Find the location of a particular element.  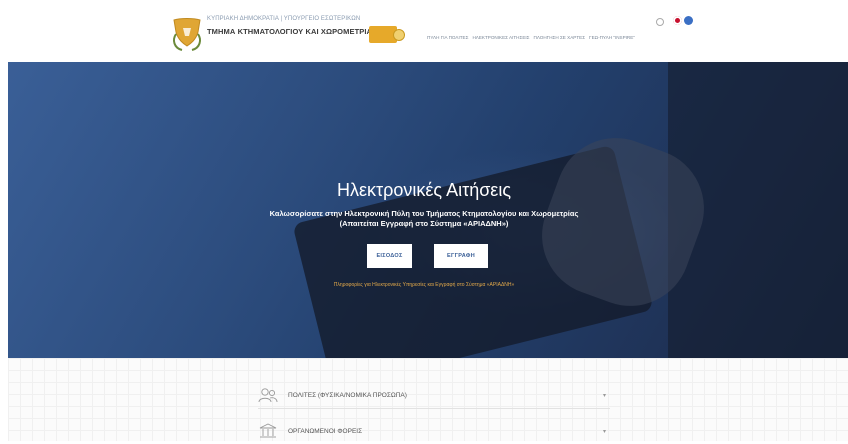

english-flag-icon is located at coordinates (677, 20).